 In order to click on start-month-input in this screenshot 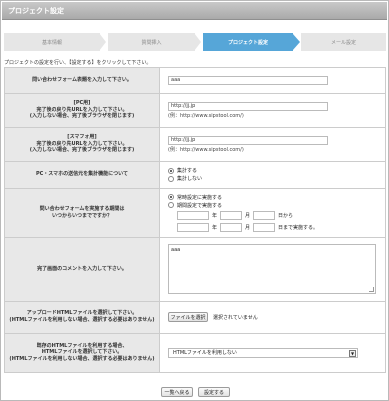, I will do `click(231, 215)`.